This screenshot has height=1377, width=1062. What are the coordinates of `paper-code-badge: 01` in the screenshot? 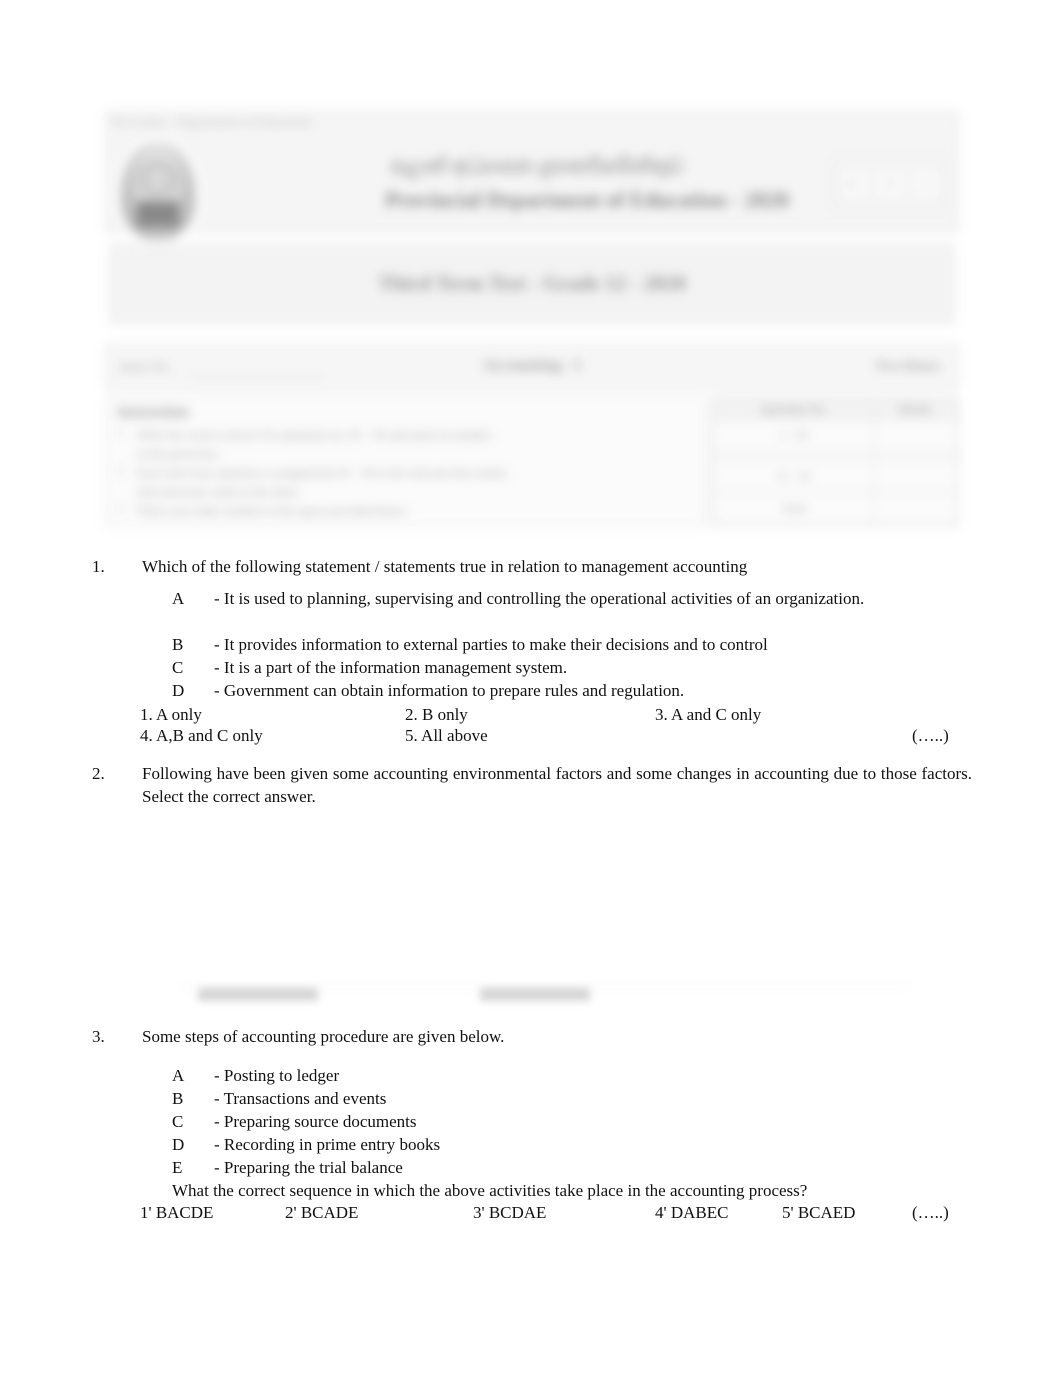 It's located at (852, 184).